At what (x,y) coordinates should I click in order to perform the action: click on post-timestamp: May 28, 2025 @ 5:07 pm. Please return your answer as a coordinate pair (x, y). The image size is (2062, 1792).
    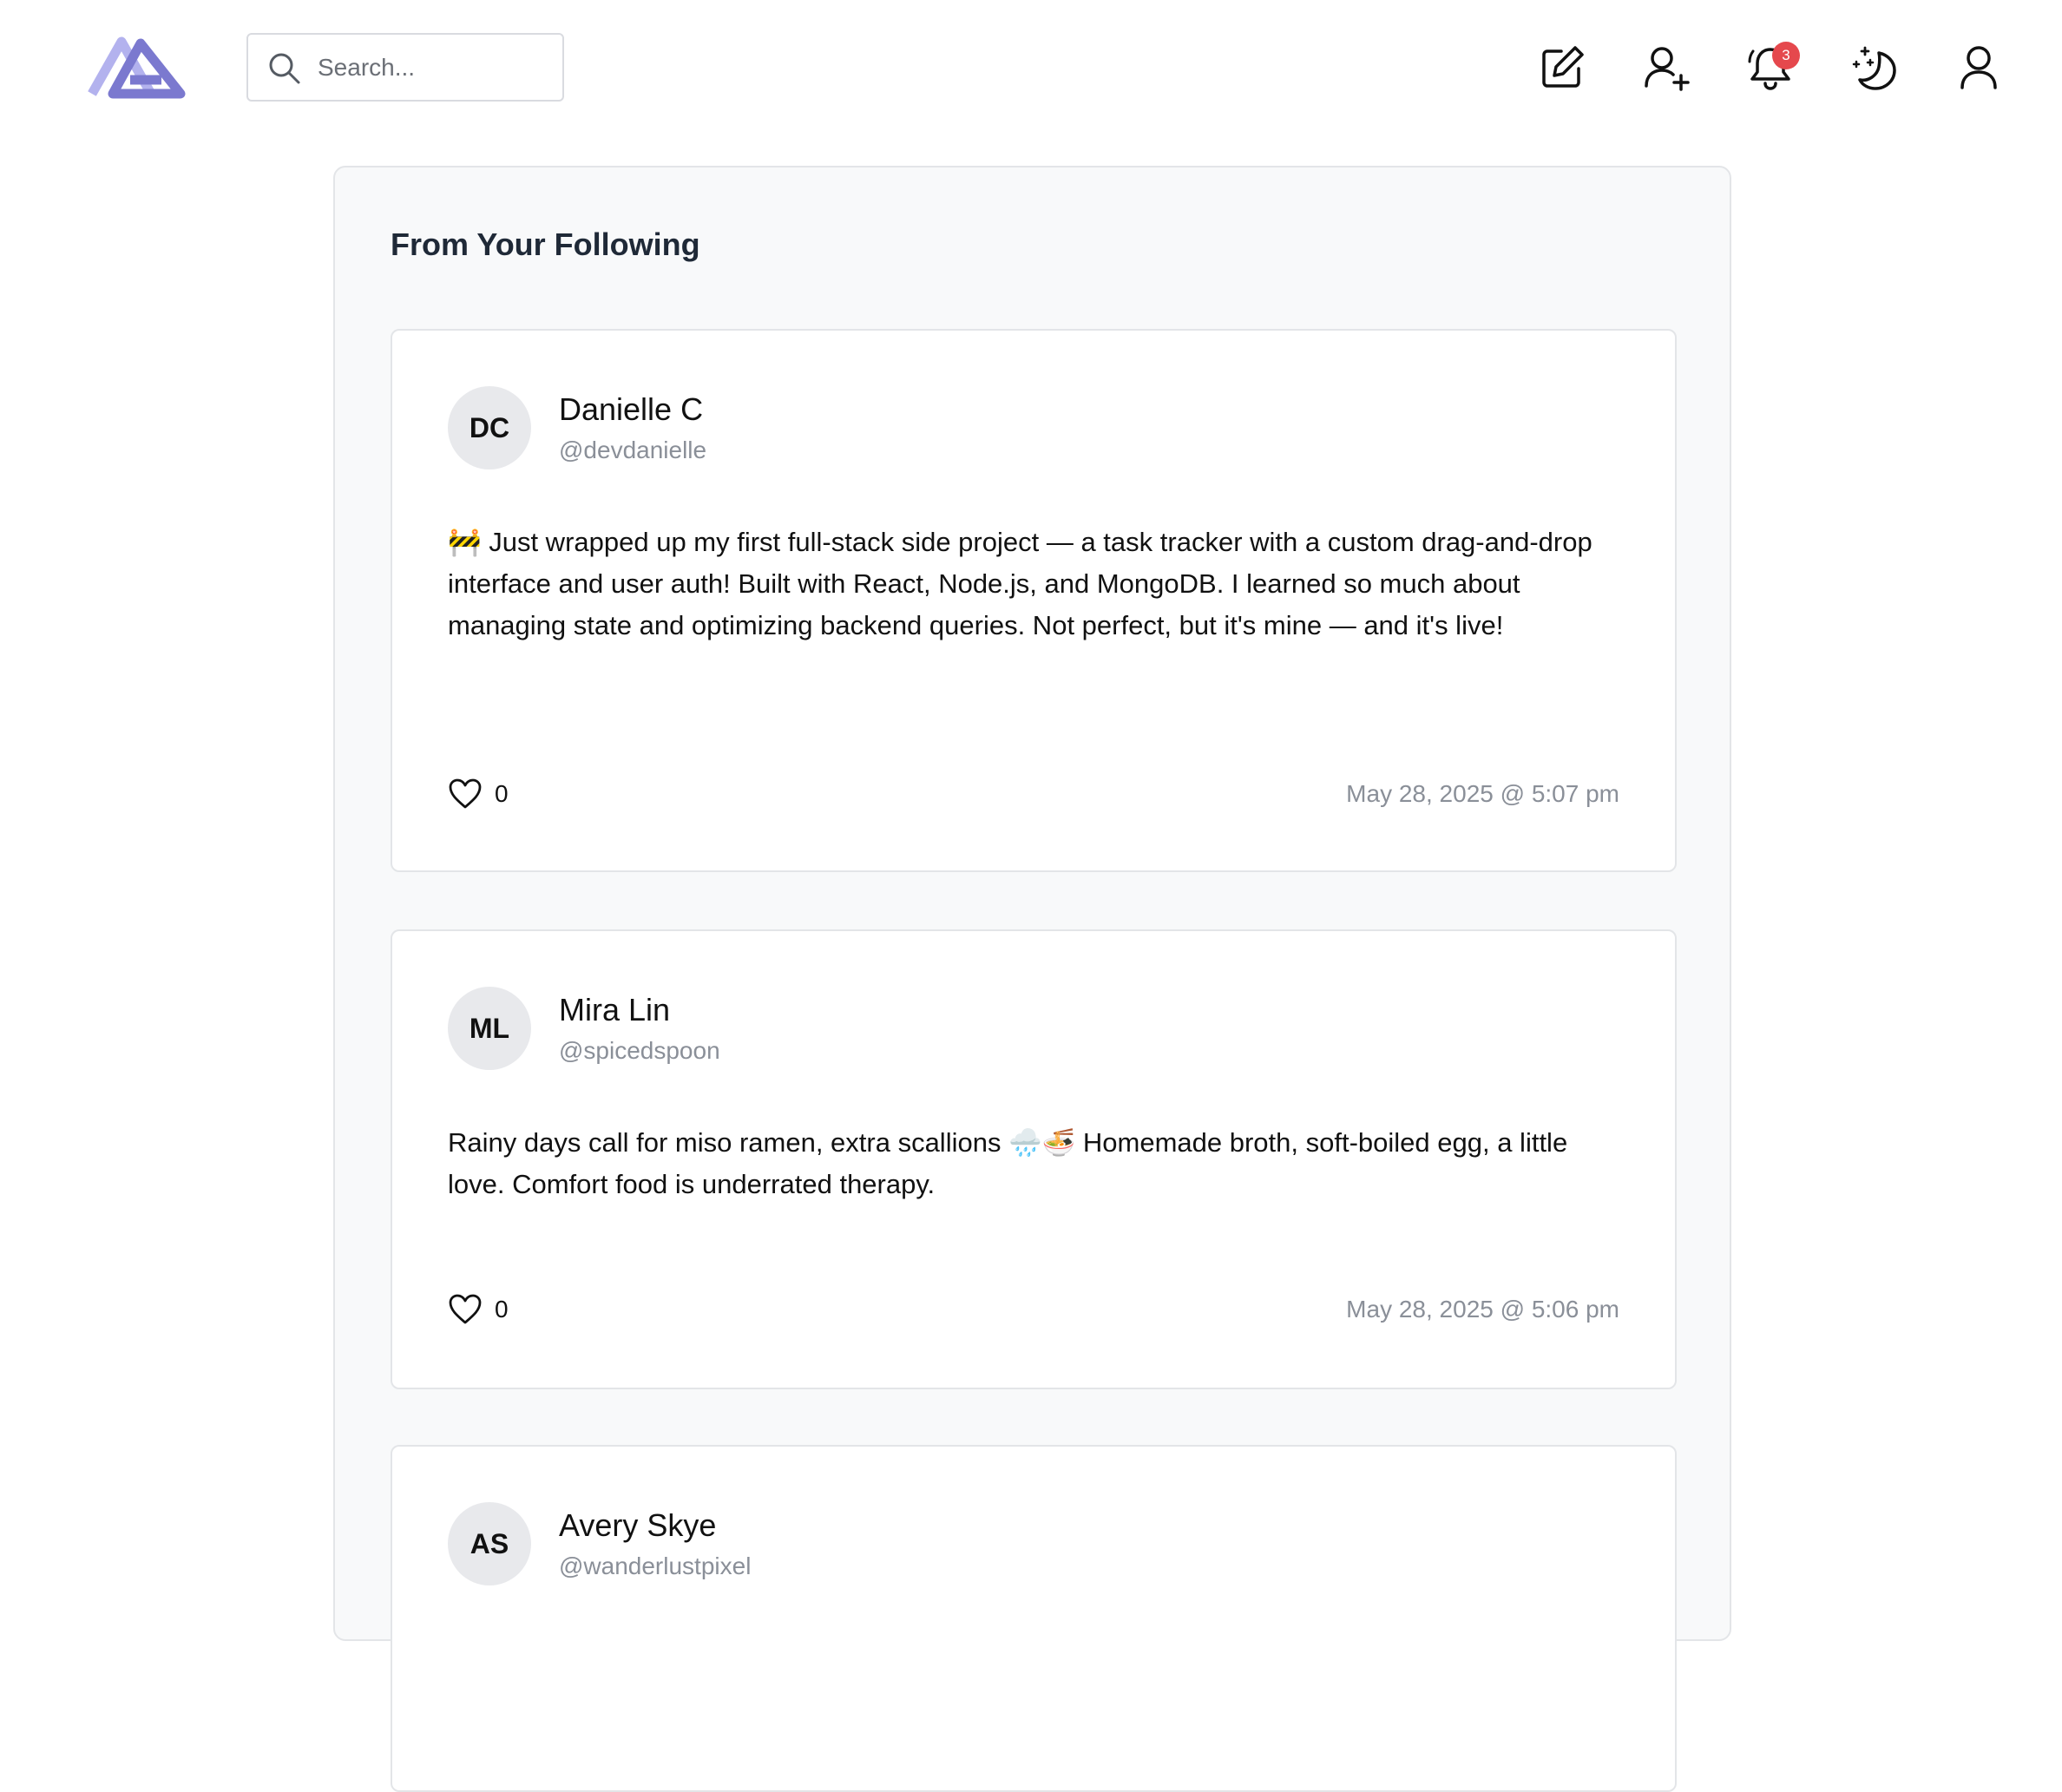
    Looking at the image, I should click on (1482, 793).